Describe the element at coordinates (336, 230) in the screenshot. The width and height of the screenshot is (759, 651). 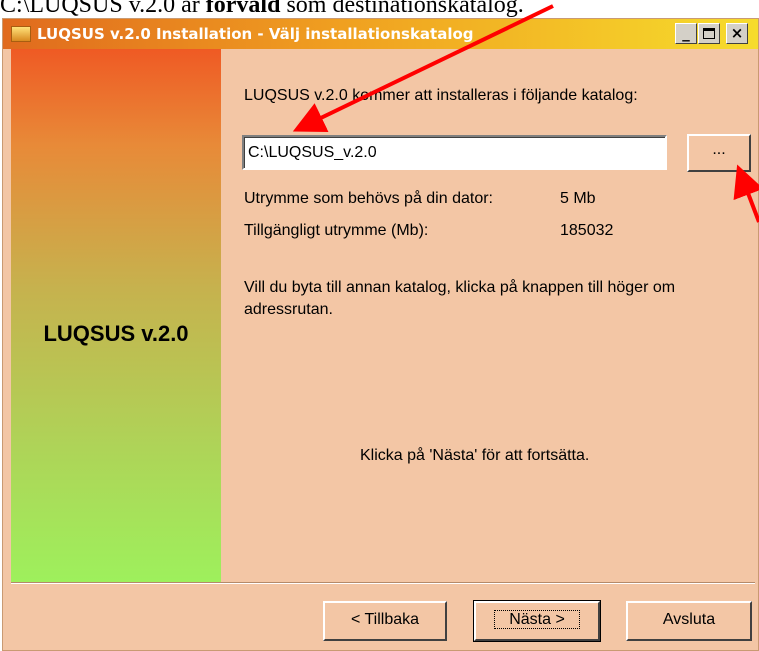
I see `space-available-label: Tillgängligt utrymme (Mb):` at that location.